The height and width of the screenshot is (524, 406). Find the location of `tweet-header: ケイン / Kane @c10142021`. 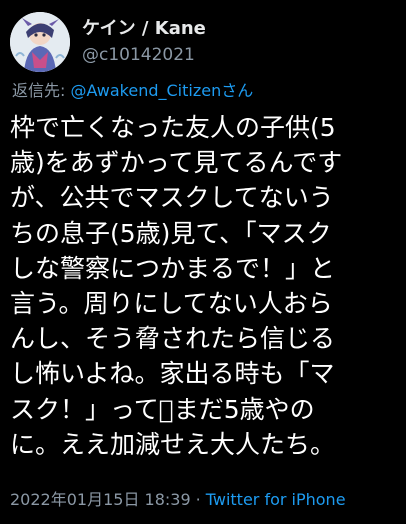

tweet-header: ケイン / Kane @c10142021 is located at coordinates (108, 42).